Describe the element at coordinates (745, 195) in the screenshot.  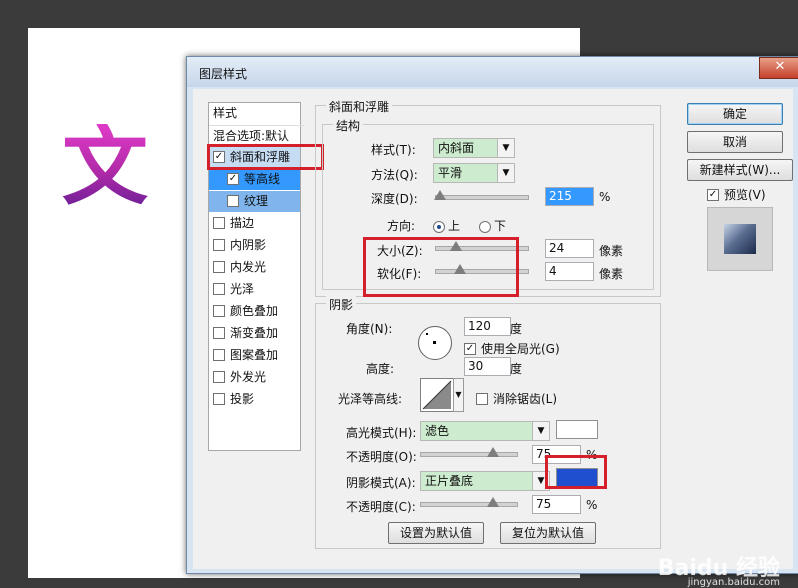
I see `checkbox-label: 预览(V)` at that location.